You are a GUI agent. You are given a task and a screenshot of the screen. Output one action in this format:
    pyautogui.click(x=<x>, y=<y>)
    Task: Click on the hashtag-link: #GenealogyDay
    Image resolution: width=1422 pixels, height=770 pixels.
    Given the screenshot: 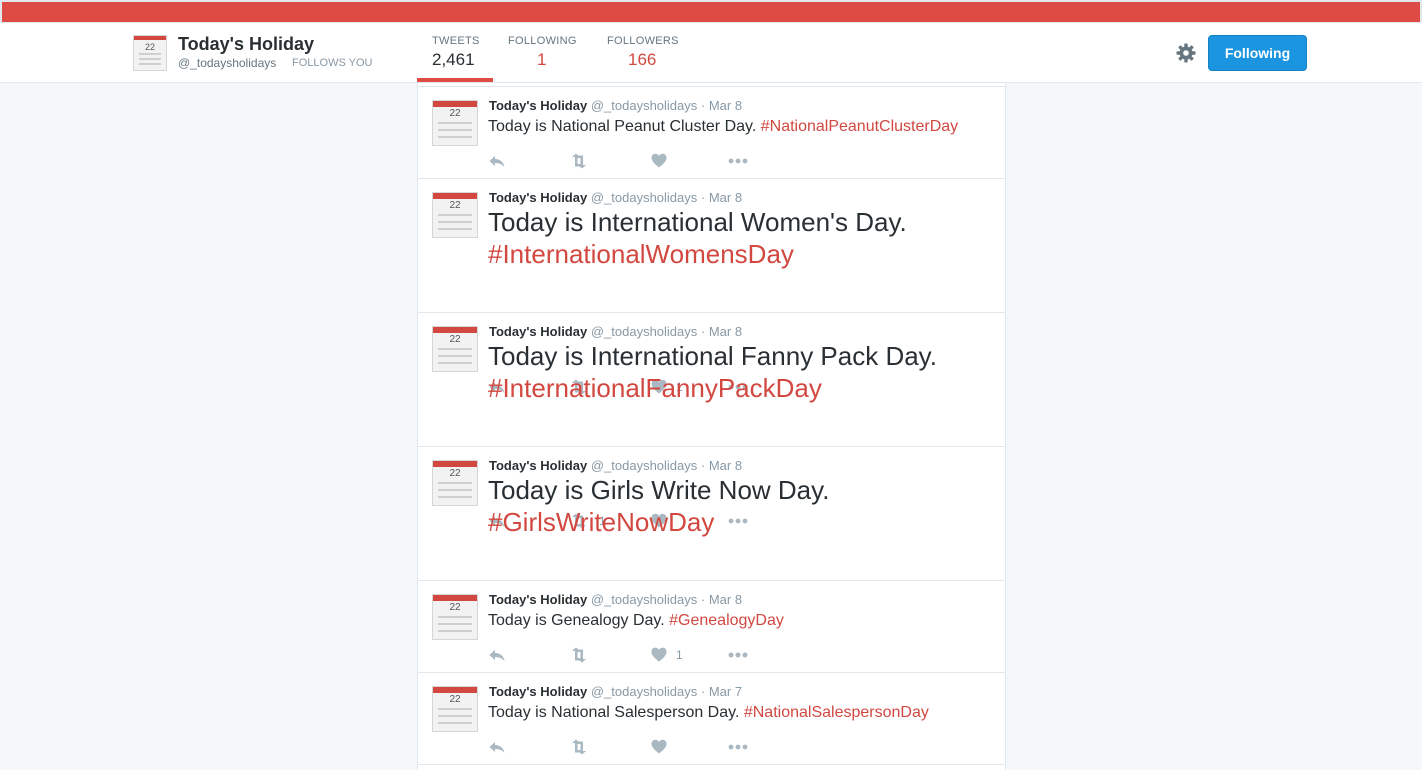 What is the action you would take?
    pyautogui.click(x=726, y=620)
    